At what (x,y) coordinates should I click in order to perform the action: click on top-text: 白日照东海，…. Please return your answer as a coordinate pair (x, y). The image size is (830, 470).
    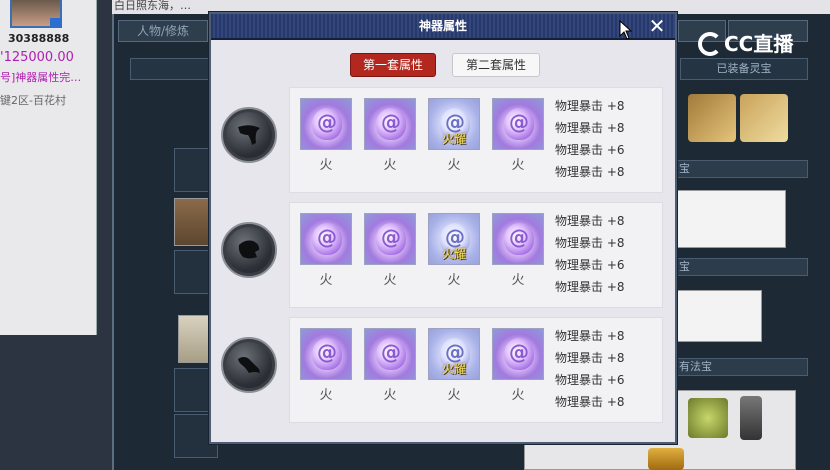
    Looking at the image, I should click on (152, 6).